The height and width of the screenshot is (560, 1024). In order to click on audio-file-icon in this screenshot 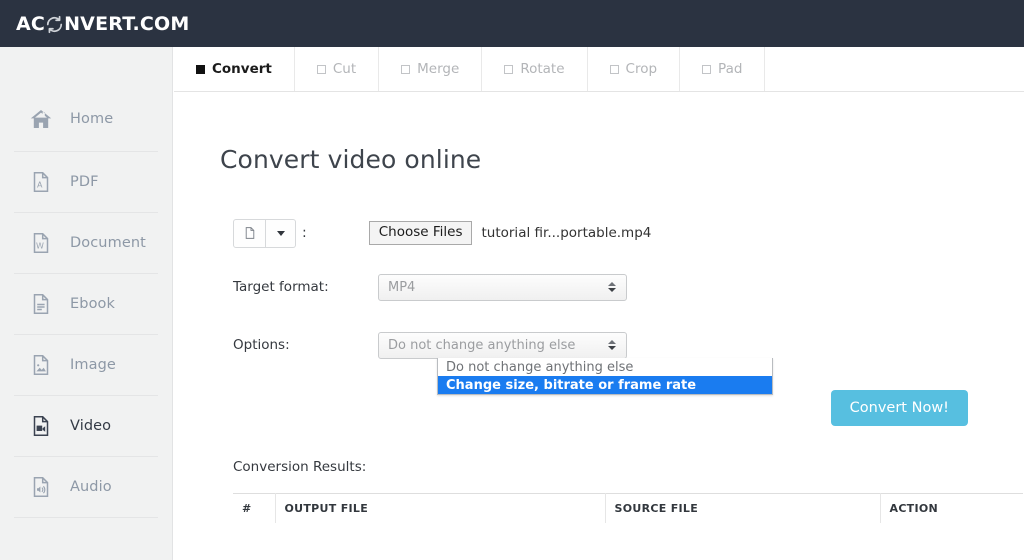, I will do `click(41, 487)`.